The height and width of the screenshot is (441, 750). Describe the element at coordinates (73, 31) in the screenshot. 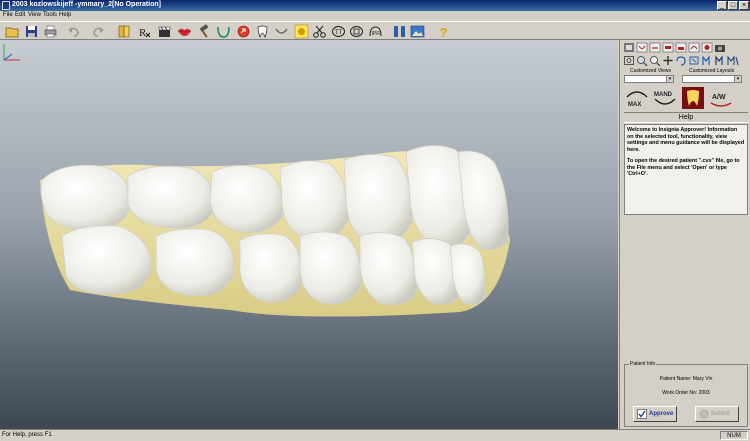

I see `undo-icon` at that location.